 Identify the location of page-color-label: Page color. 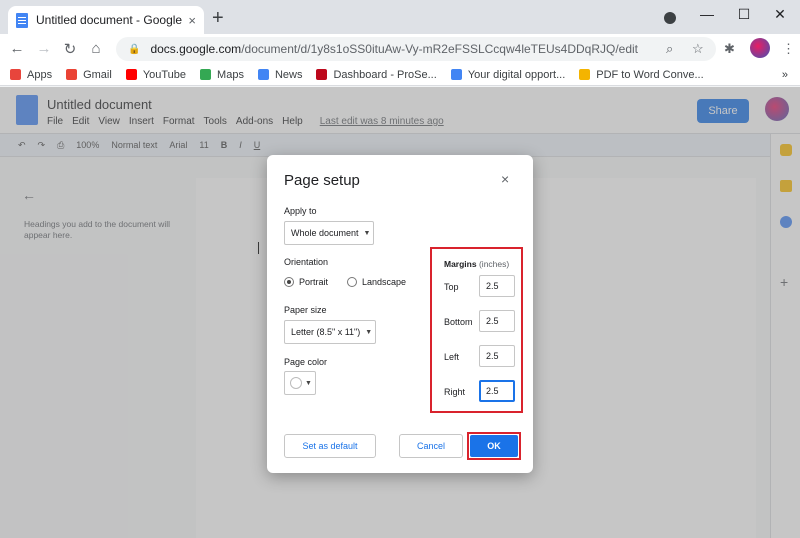
(306, 362).